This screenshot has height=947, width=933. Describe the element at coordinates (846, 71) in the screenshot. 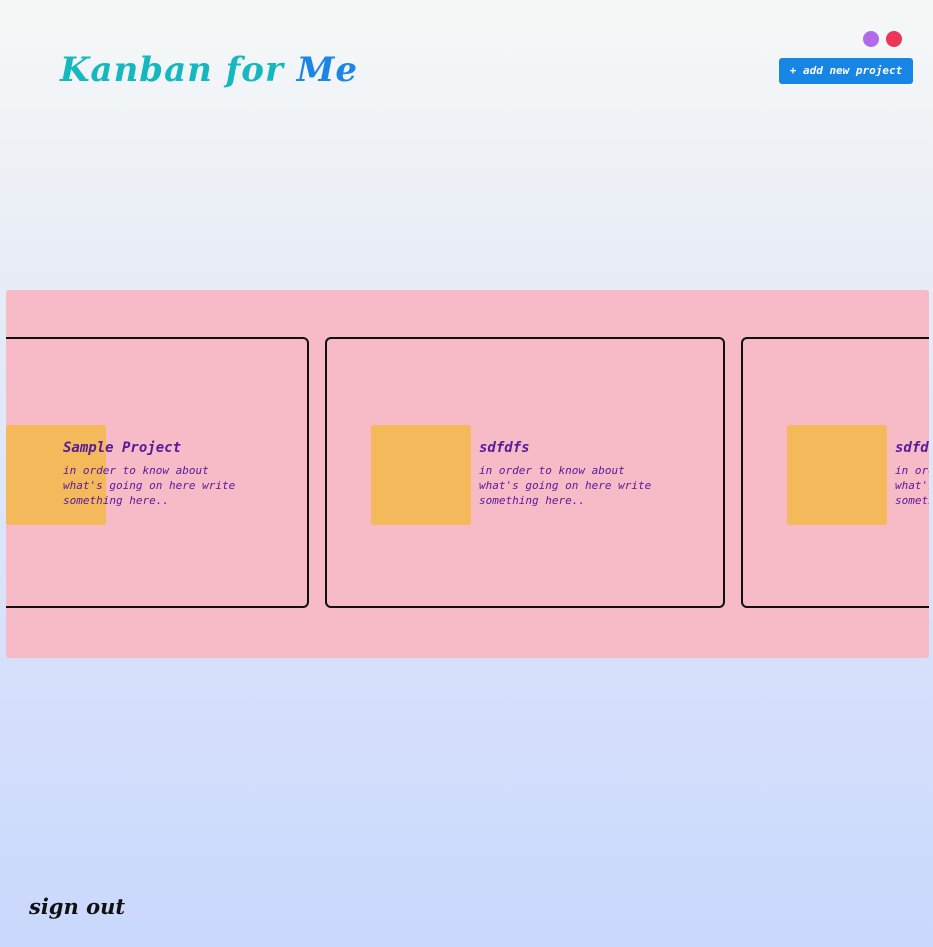

I see `add-new-project-button: + add new project` at that location.